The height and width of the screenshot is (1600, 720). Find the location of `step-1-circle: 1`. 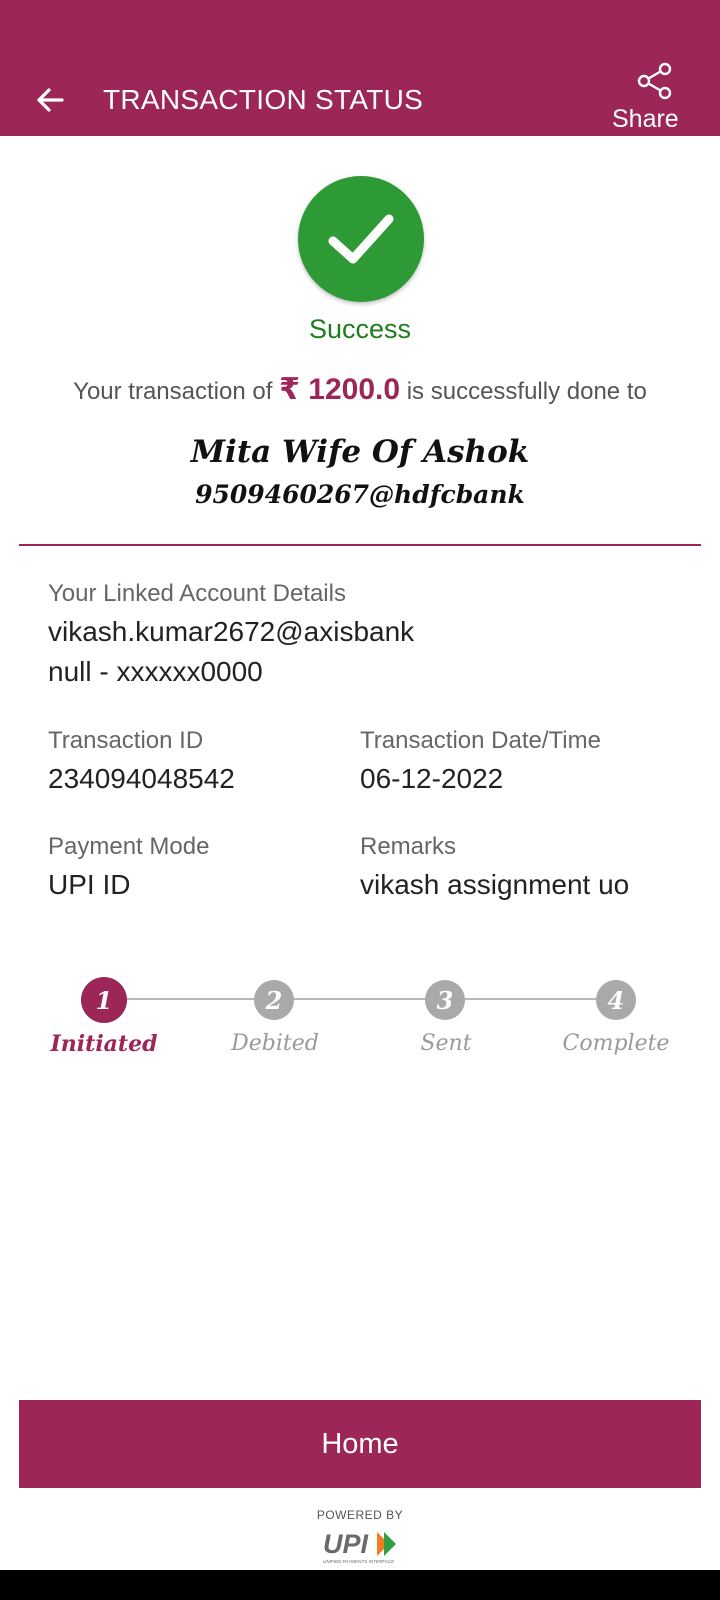

step-1-circle: 1 is located at coordinates (104, 1000).